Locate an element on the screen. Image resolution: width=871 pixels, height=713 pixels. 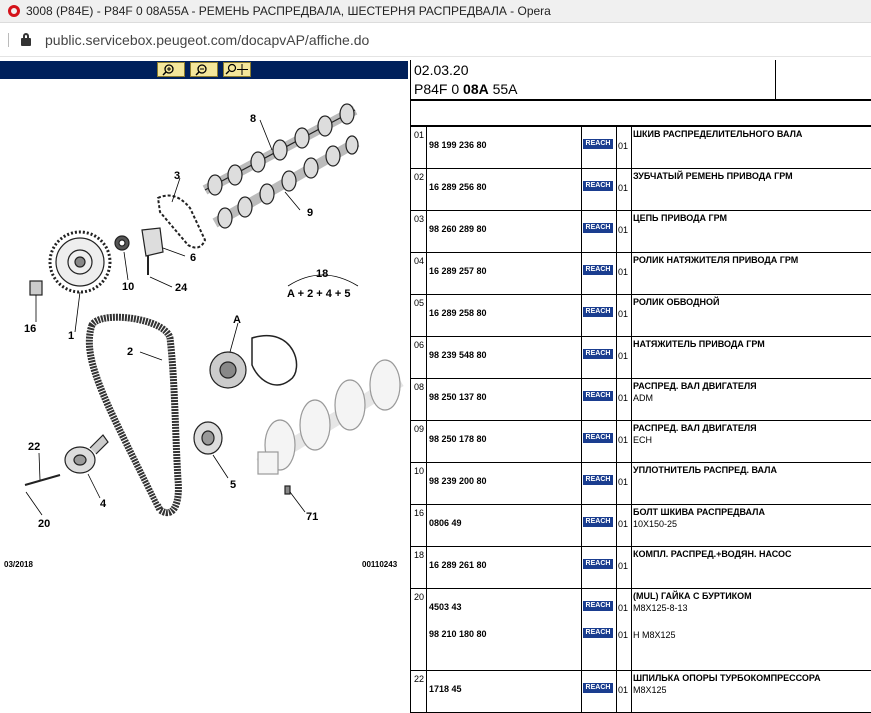
part-reference-link: 16 289 258 80 is located at coordinates (458, 313).